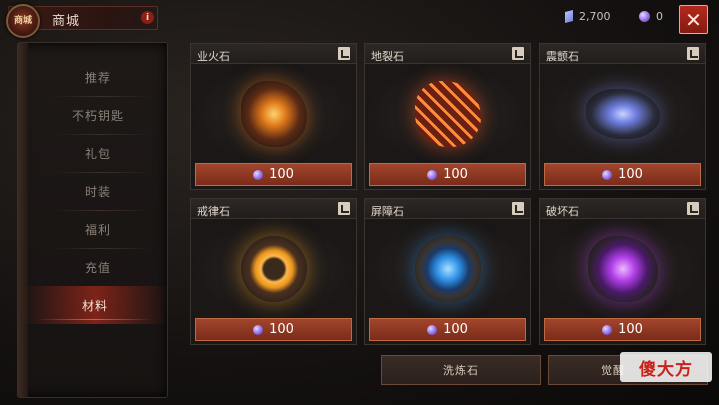  I want to click on info-icon: i, so click(147, 17).